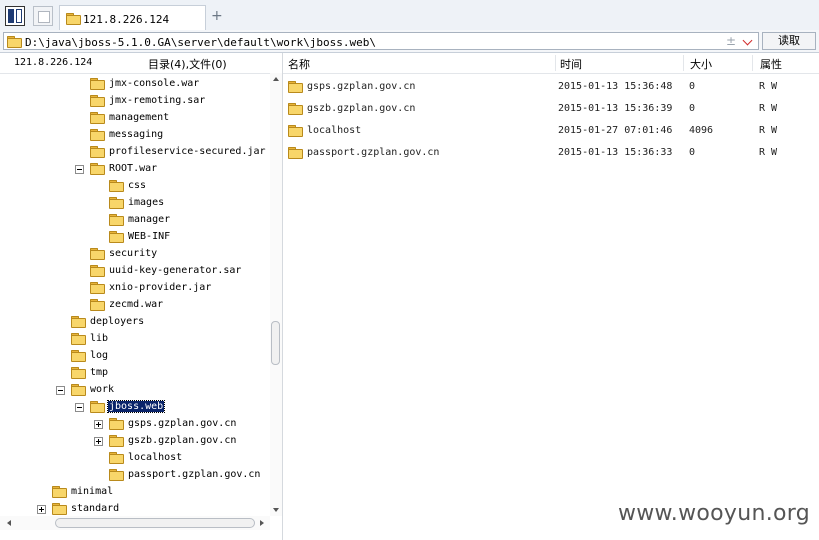 This screenshot has height=540, width=819. Describe the element at coordinates (175, 270) in the screenshot. I see `tree-node-label: uuid-key-generator.sar` at that location.